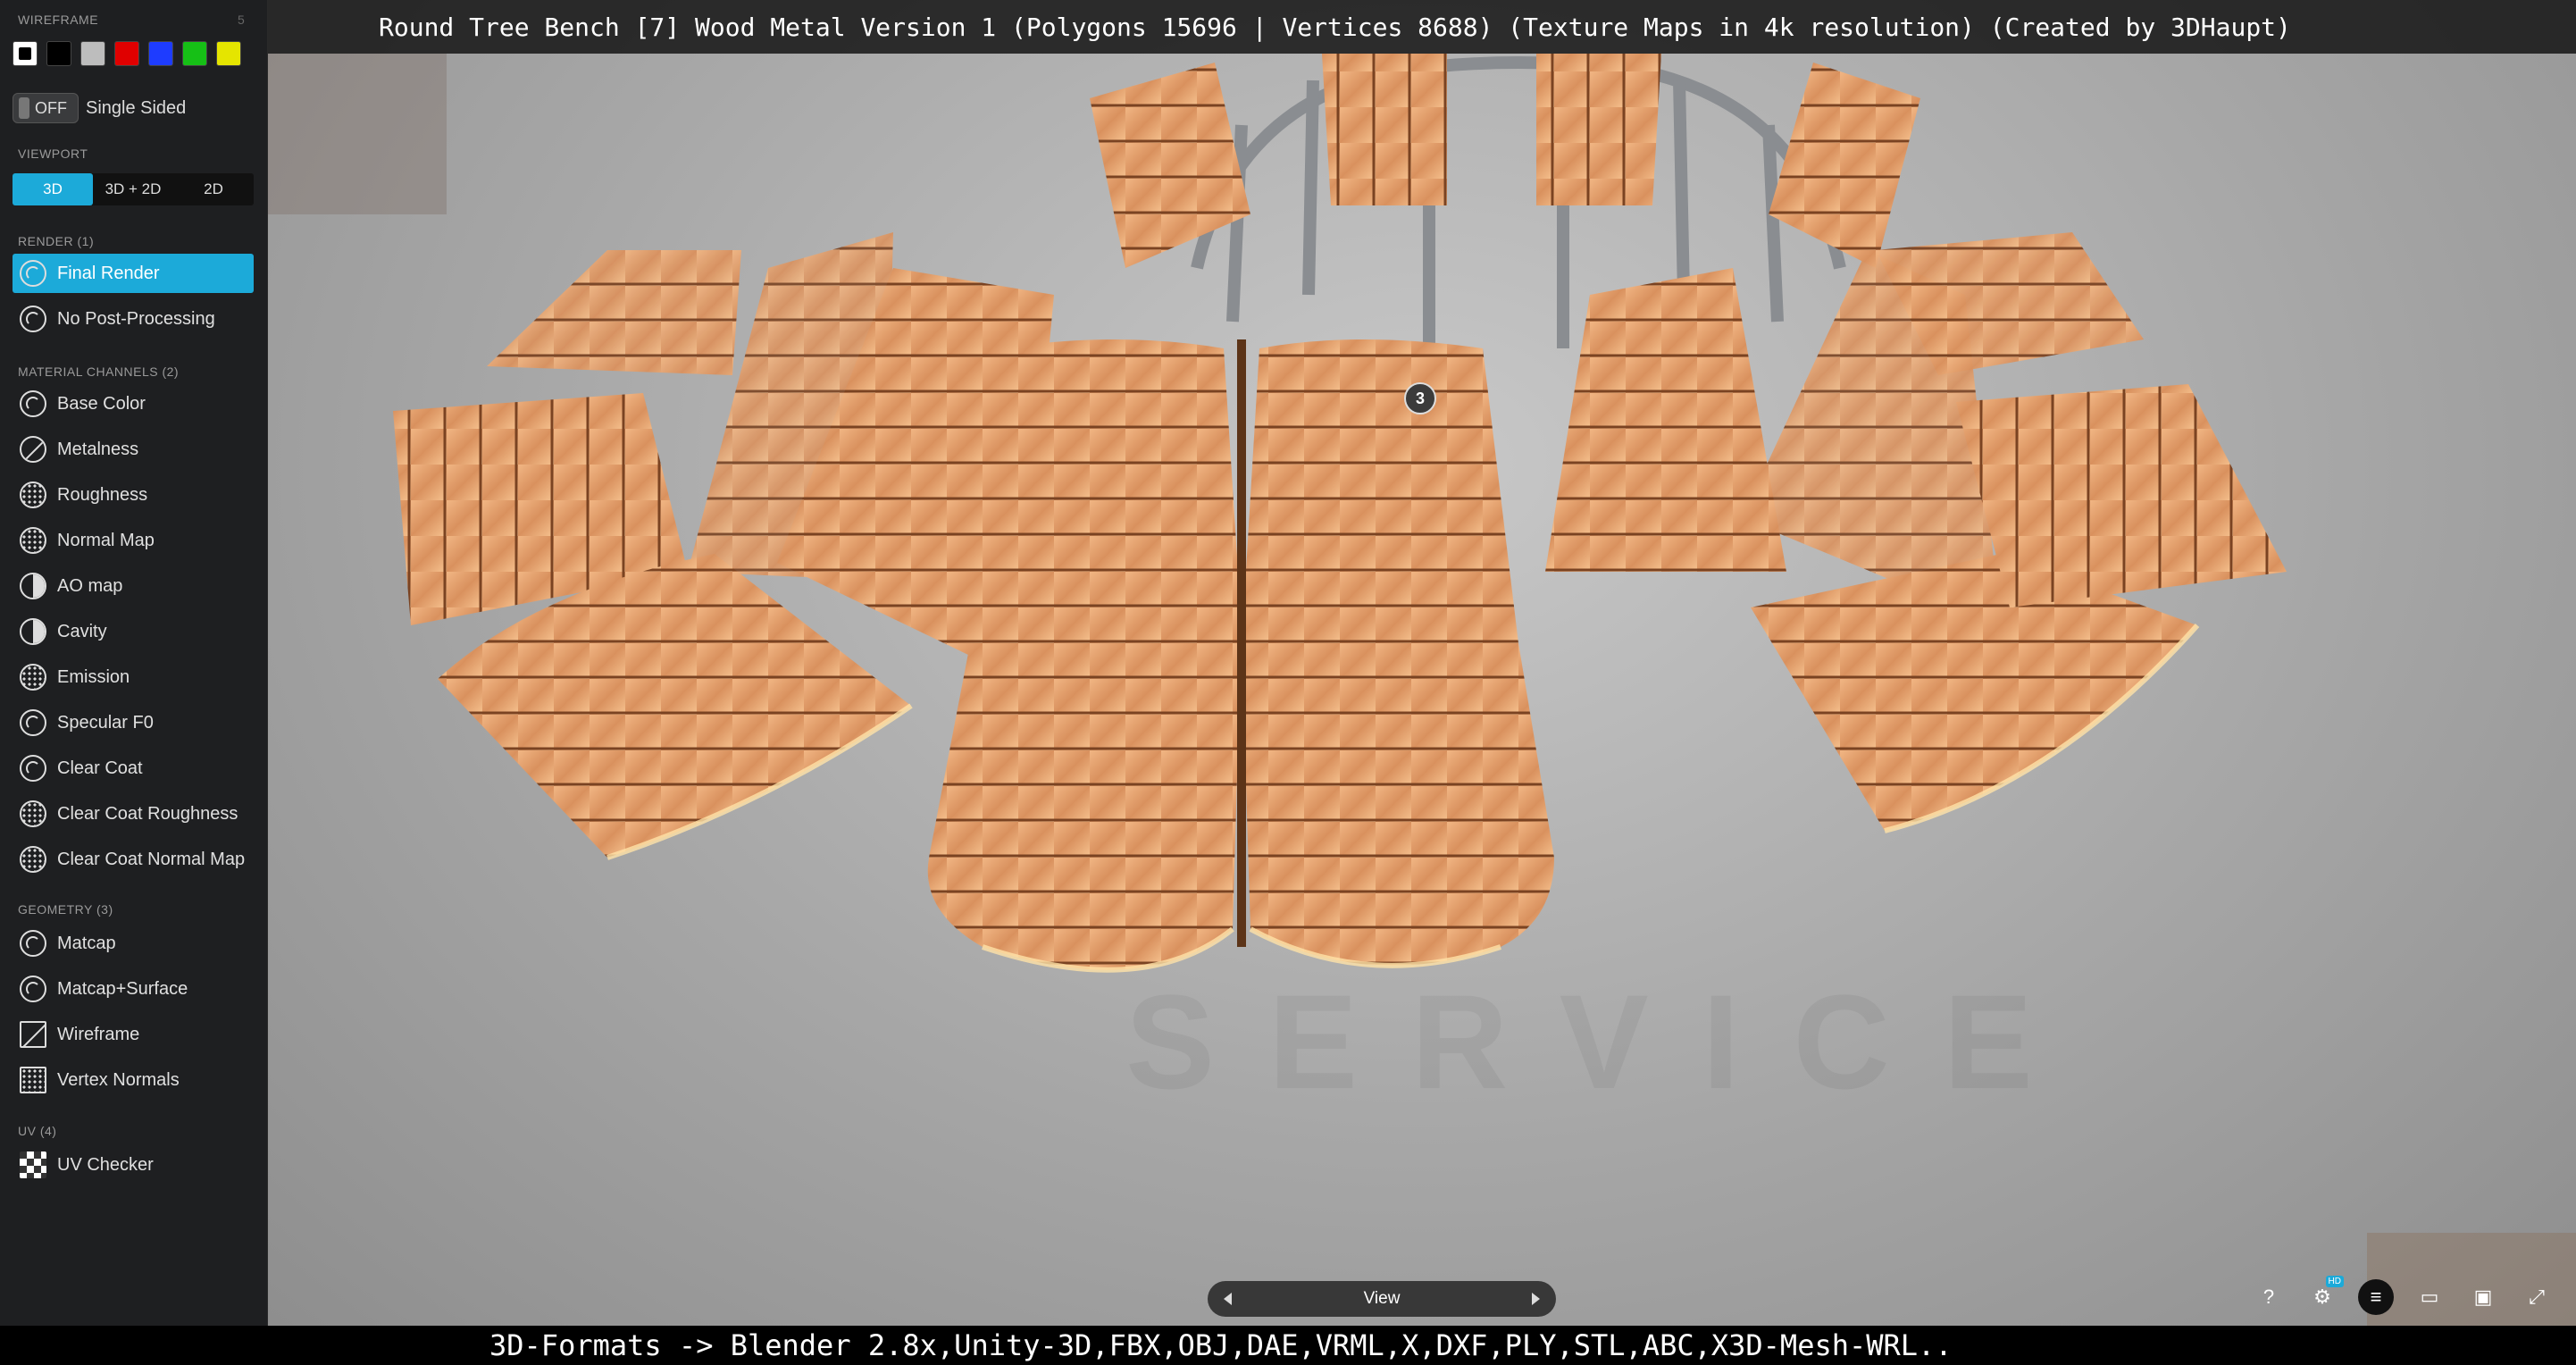 This screenshot has height=1365, width=2576. I want to click on render-section-title: RENDER (1), so click(57, 241).